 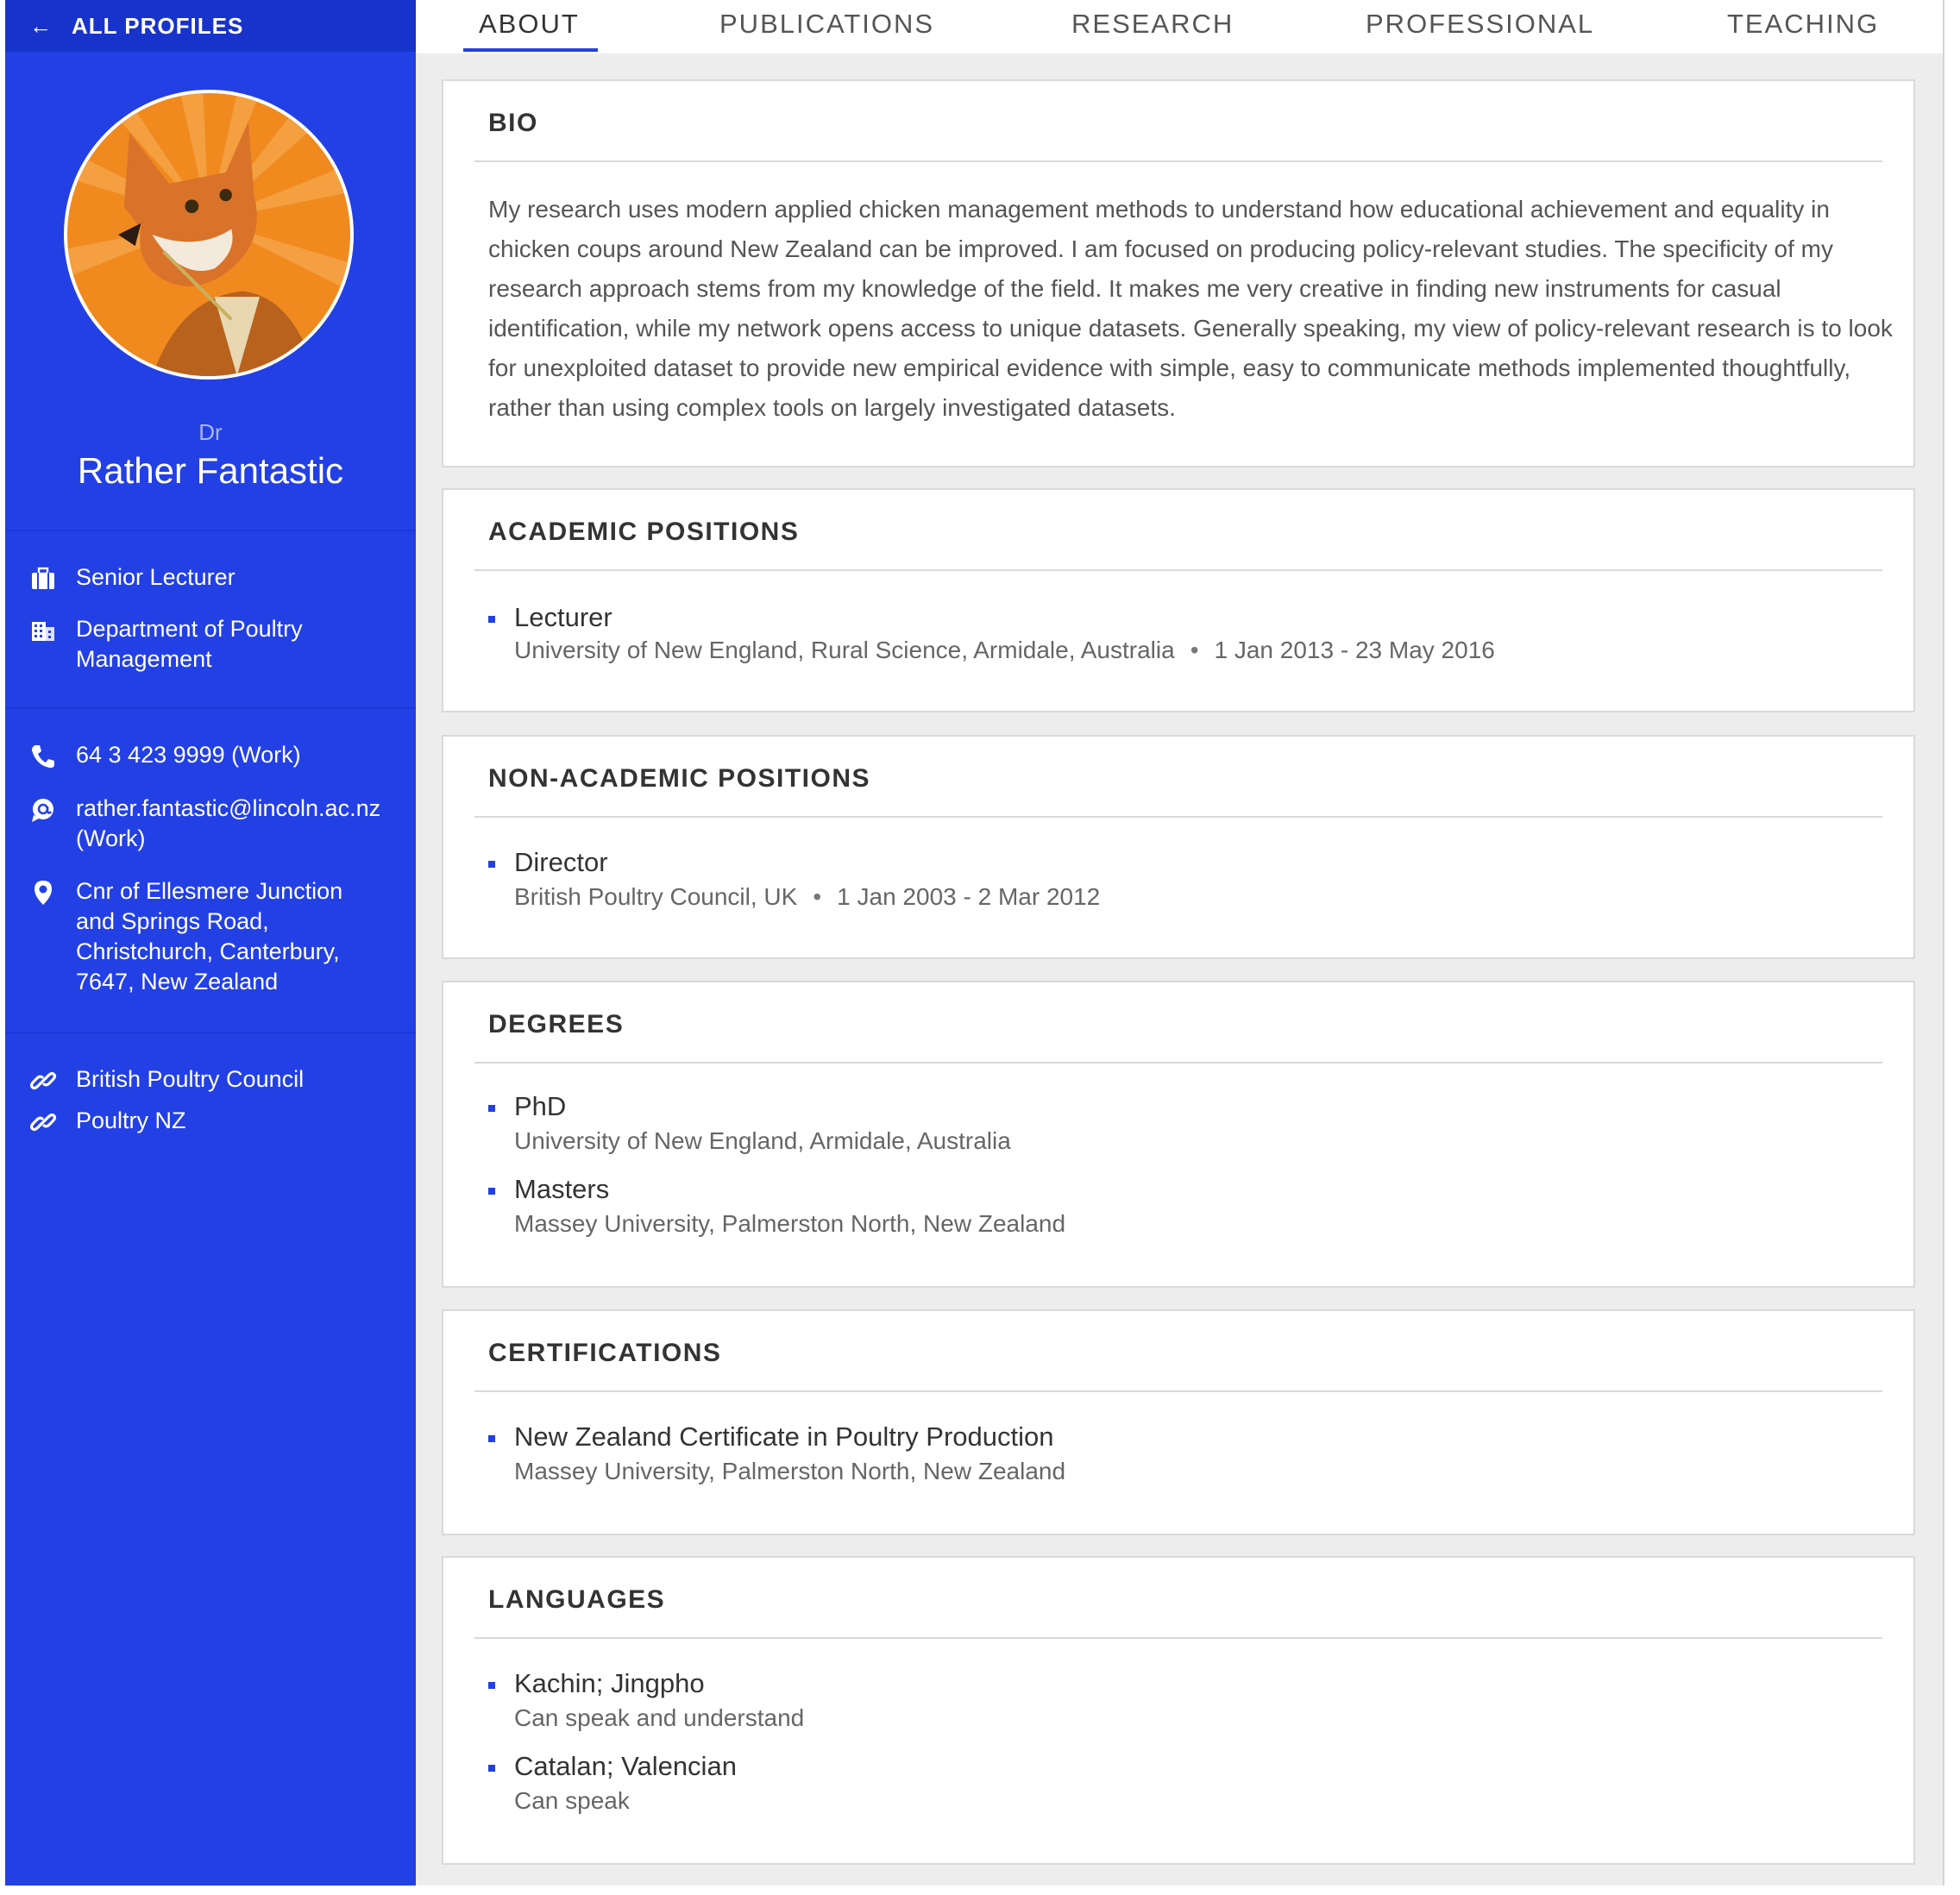 I want to click on entry-title: Lecturer, so click(x=563, y=617).